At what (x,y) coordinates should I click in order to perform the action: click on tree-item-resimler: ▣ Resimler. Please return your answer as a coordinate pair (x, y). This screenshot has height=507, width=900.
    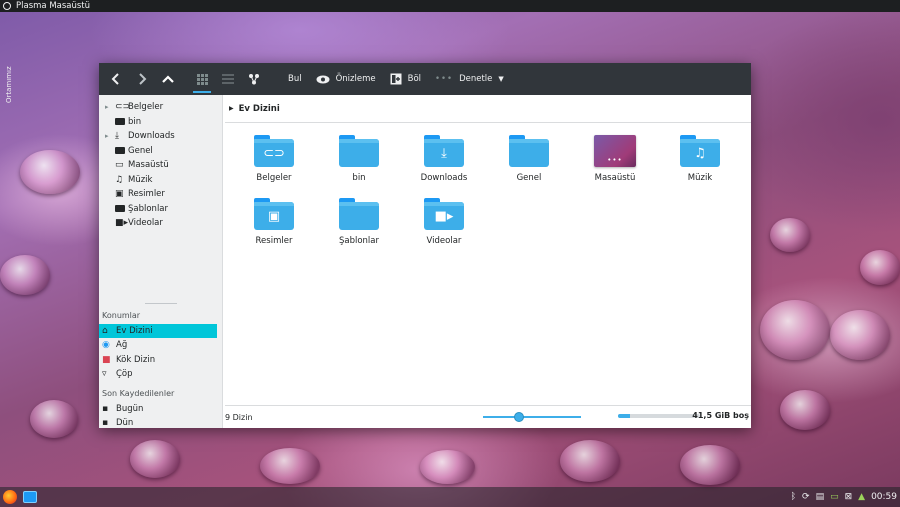
    Looking at the image, I should click on (160, 194).